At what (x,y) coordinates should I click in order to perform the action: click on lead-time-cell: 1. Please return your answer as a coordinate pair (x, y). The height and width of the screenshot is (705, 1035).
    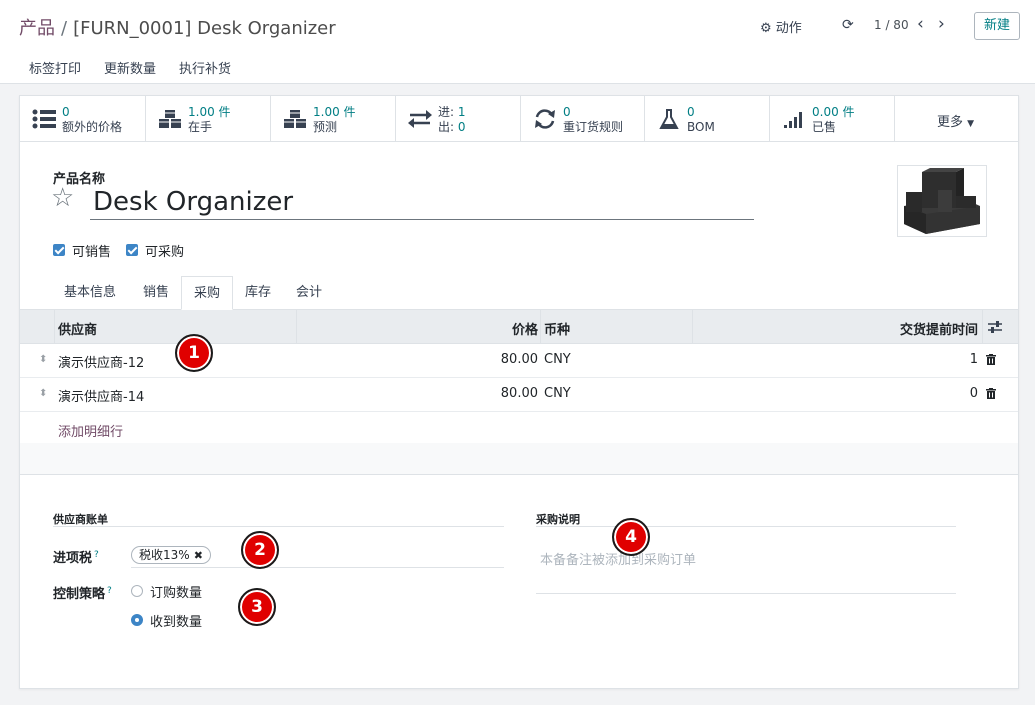
    Looking at the image, I should click on (974, 359).